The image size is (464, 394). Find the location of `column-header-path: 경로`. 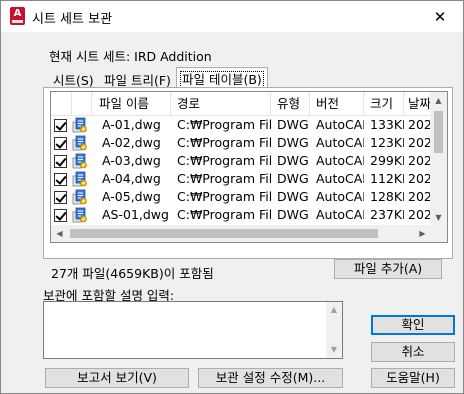

column-header-path: 경로 is located at coordinates (221, 104).